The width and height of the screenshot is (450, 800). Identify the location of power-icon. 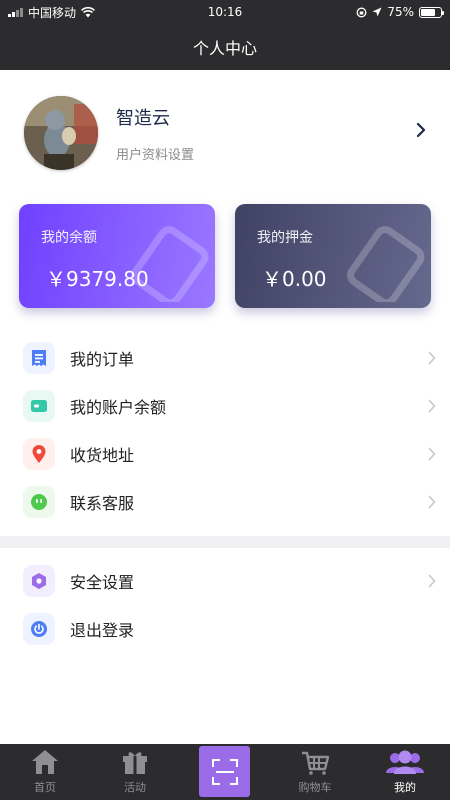
(39, 629).